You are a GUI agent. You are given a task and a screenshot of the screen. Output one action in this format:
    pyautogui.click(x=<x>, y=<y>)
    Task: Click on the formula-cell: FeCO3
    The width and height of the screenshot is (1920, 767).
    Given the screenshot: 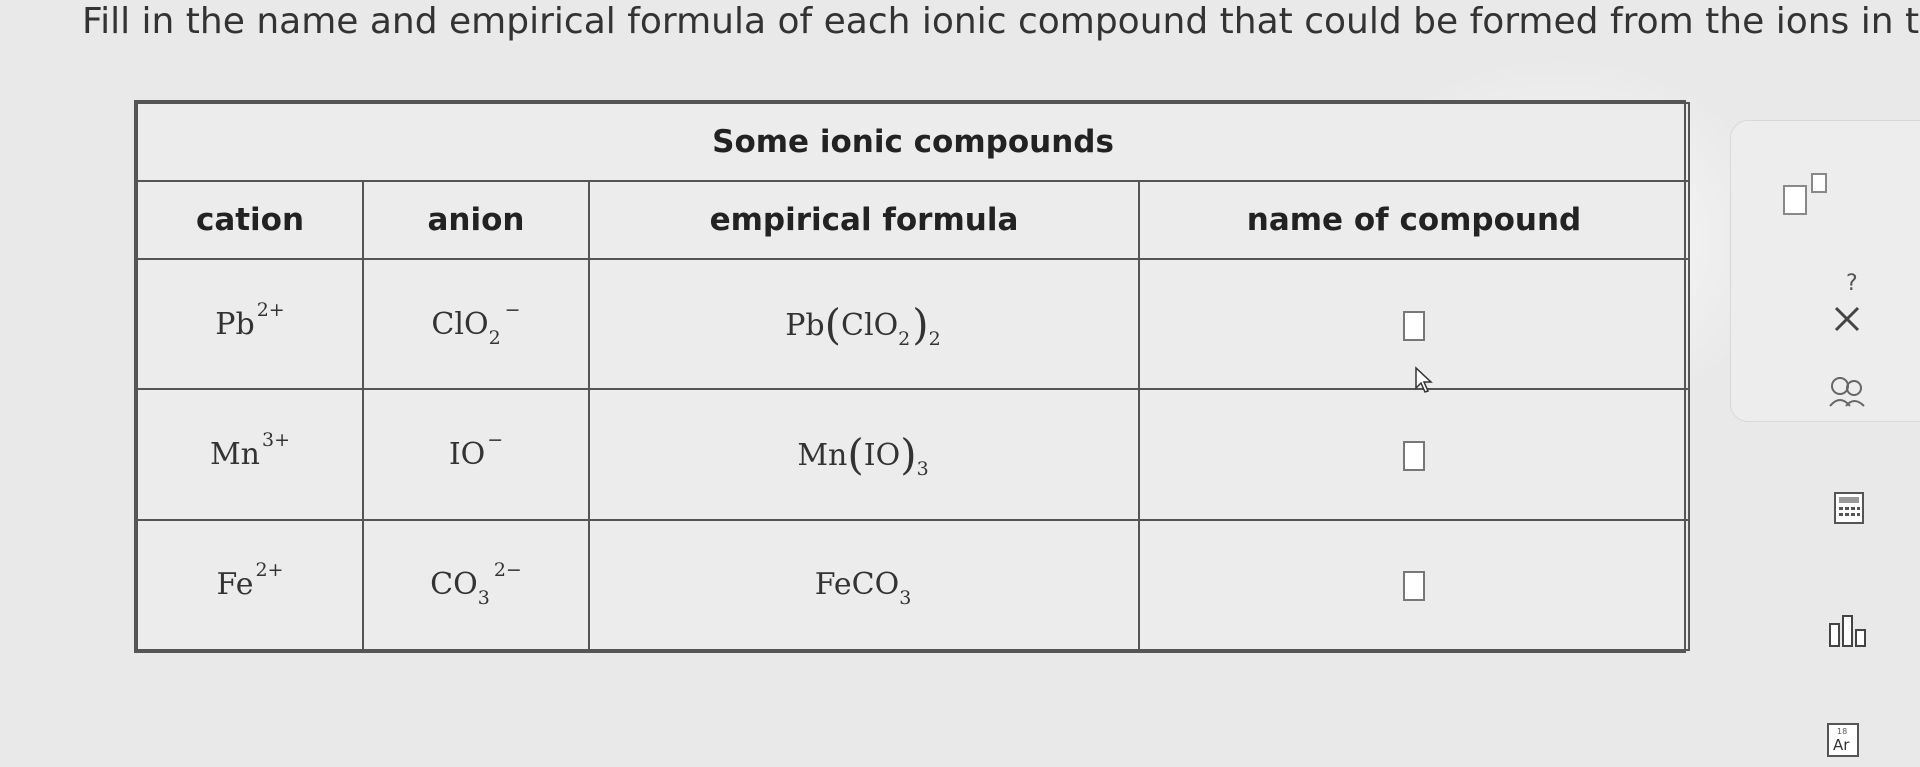 What is the action you would take?
    pyautogui.click(x=864, y=585)
    